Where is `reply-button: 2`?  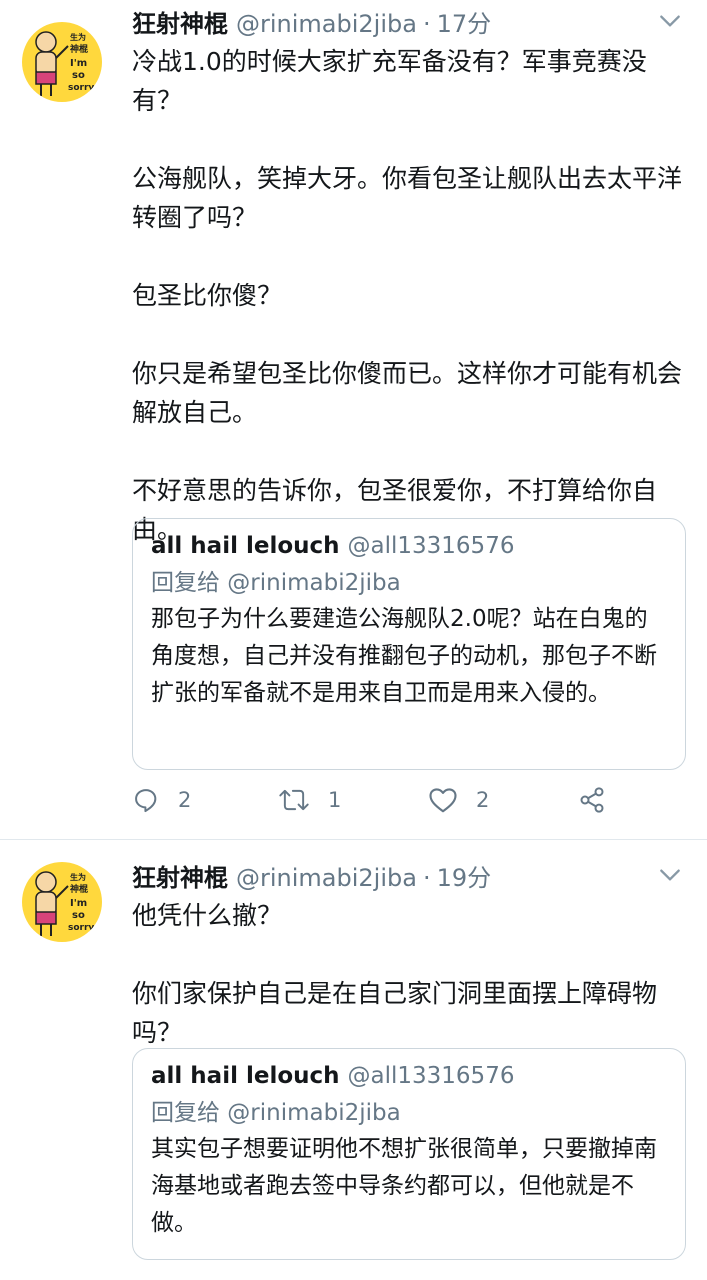
reply-button: 2 is located at coordinates (161, 800).